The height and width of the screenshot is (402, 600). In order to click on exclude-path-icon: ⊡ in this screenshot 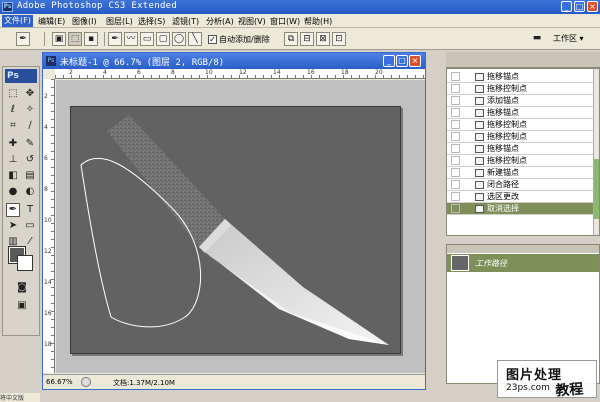, I will do `click(339, 39)`.